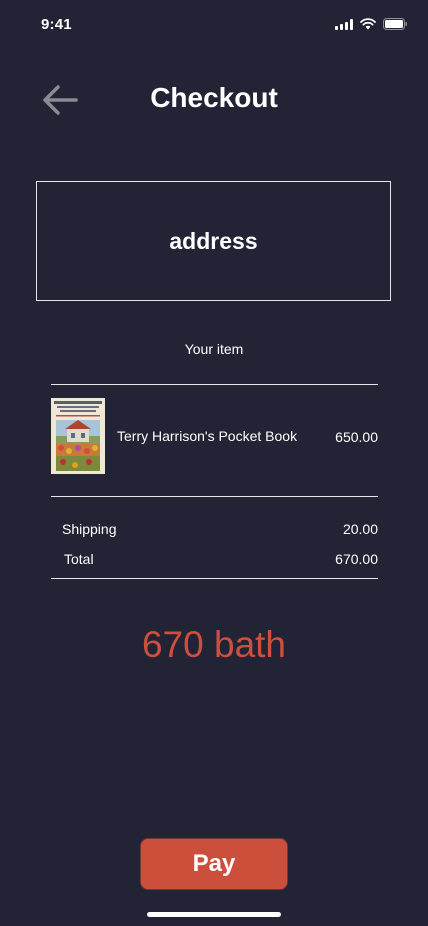 This screenshot has height=926, width=428. What do you see at coordinates (356, 437) in the screenshot?
I see `item-price: 650.00` at bounding box center [356, 437].